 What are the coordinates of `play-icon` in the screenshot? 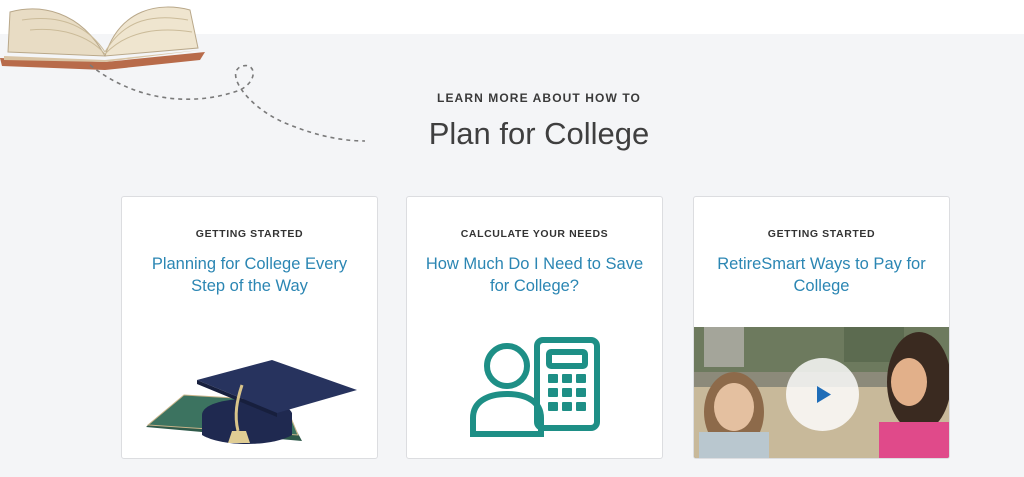 It's located at (824, 394).